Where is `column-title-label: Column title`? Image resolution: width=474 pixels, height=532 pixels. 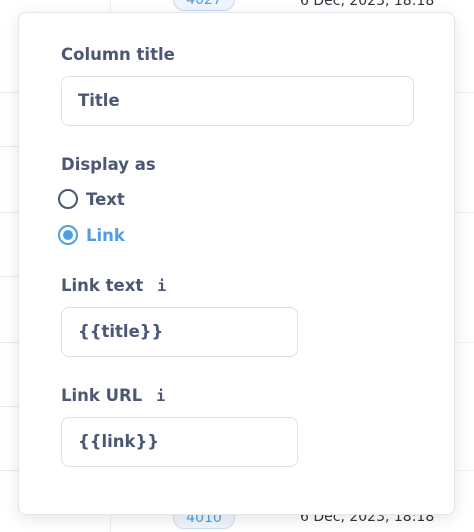
column-title-label: Column title is located at coordinates (118, 54).